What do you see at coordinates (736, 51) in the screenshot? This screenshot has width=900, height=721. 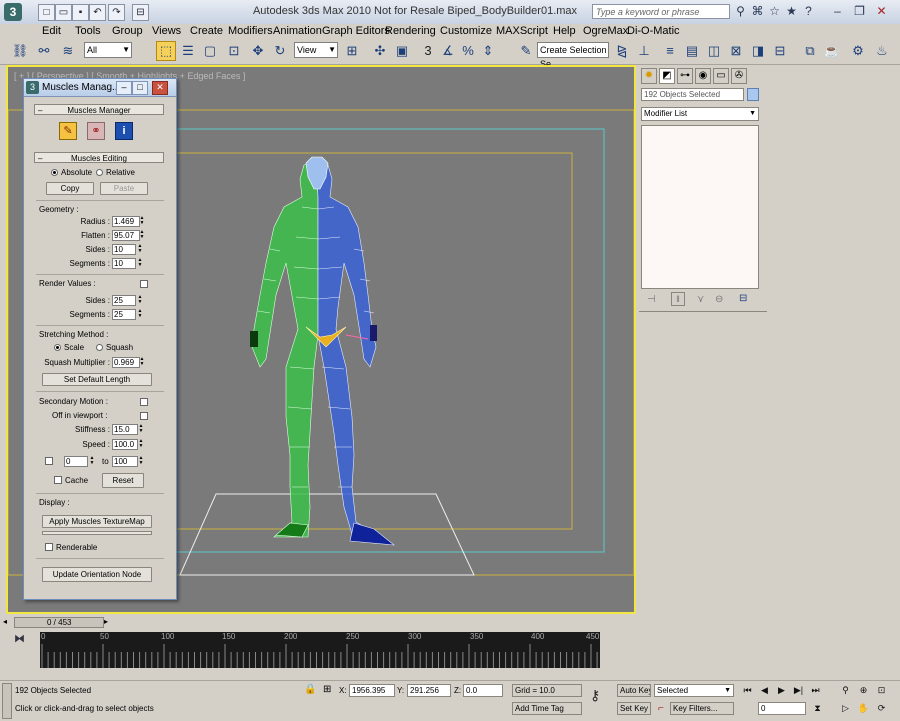 I see `schematic-view-icon: ⊠` at bounding box center [736, 51].